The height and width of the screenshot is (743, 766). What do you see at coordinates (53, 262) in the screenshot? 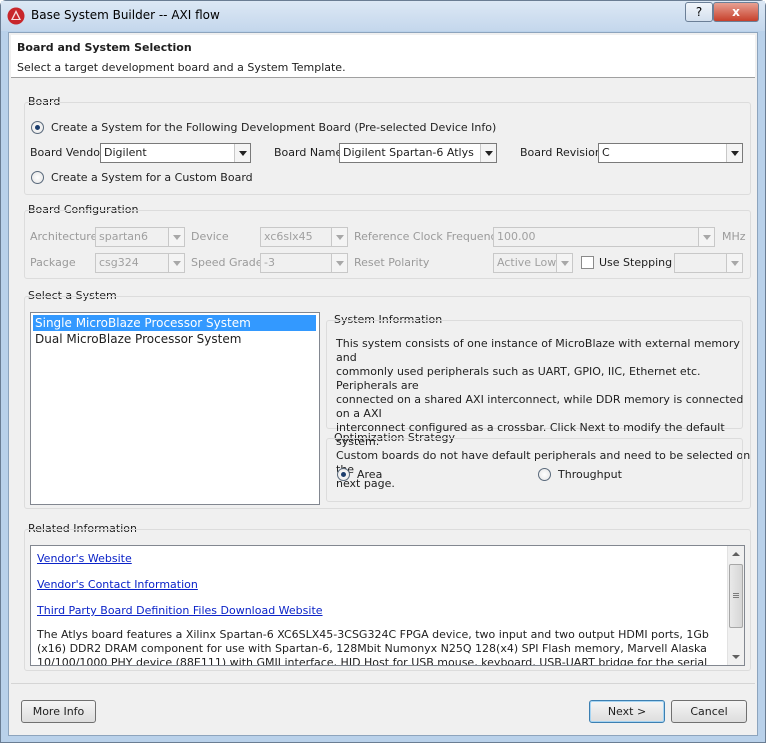
I see `package-label: Package` at bounding box center [53, 262].